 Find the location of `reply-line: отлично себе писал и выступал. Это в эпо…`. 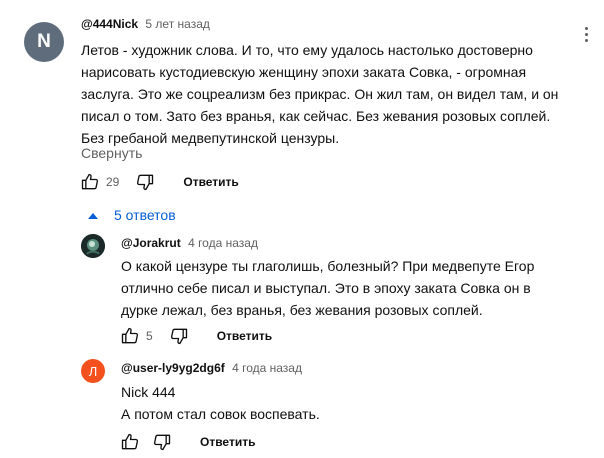

reply-line: отлично себе писал и выступал. Это в эпо… is located at coordinates (326, 288).